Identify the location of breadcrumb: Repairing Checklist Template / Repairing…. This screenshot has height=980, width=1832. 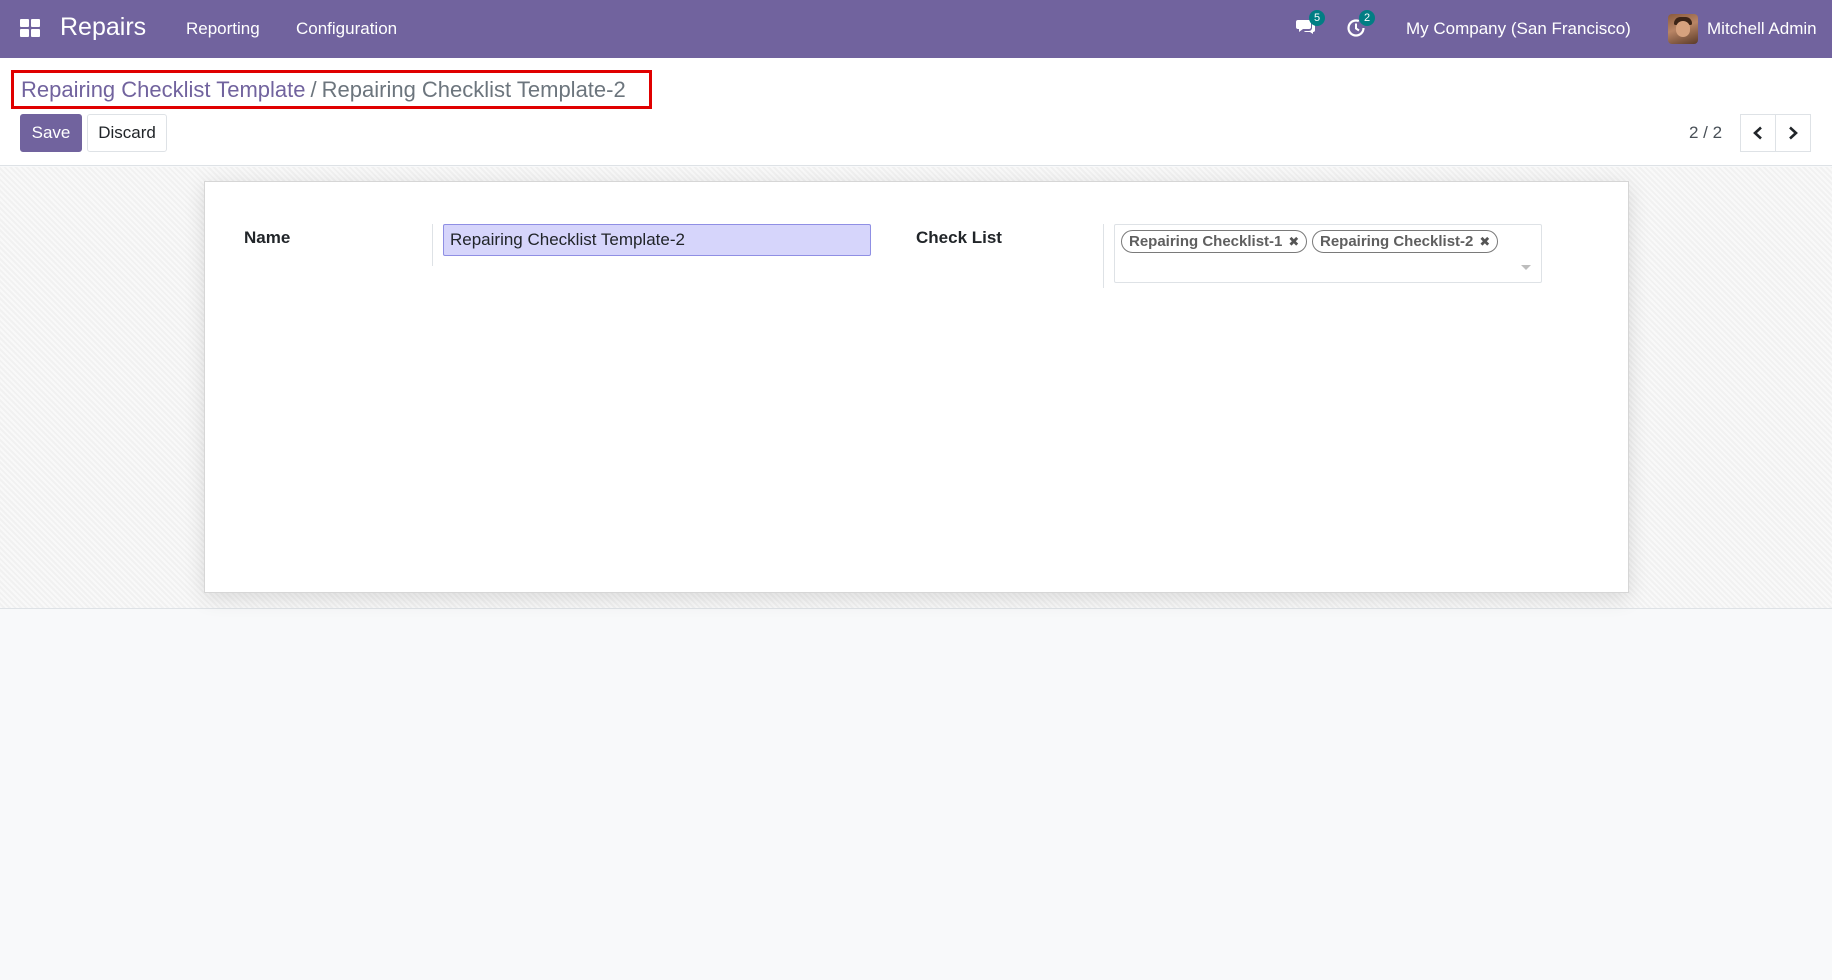
(331, 89).